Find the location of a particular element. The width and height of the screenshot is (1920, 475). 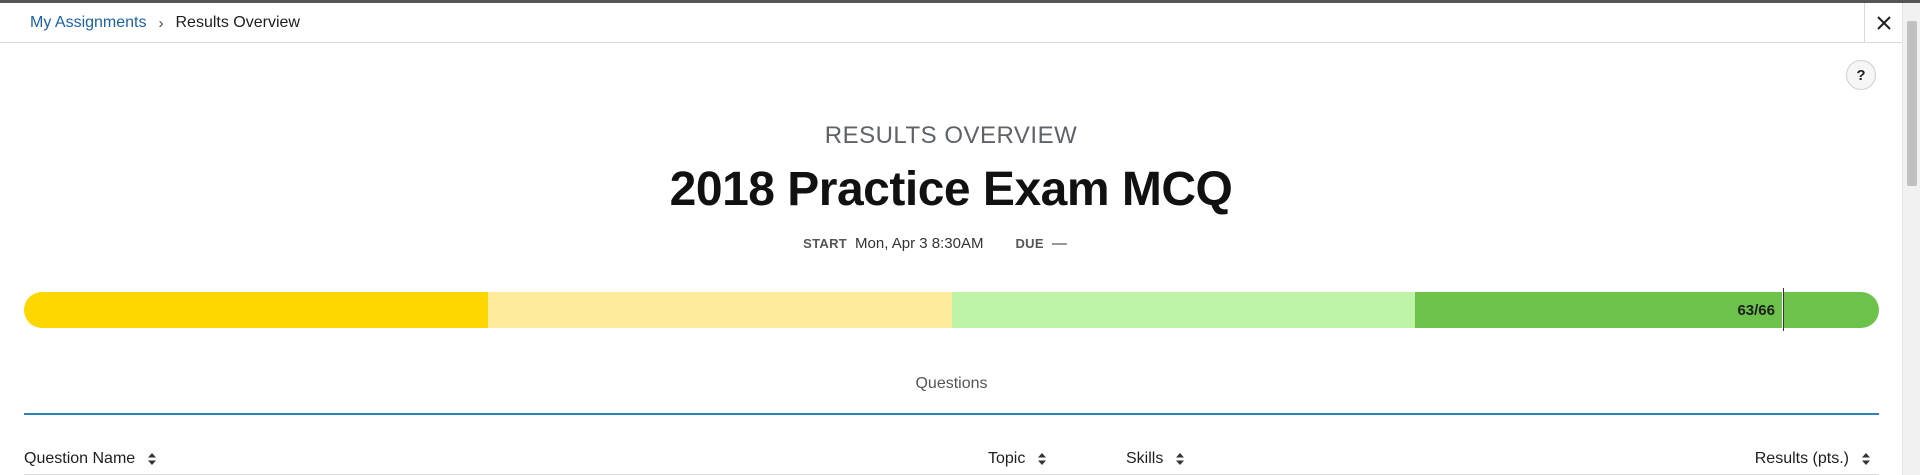

due-label: DUE is located at coordinates (1029, 243).